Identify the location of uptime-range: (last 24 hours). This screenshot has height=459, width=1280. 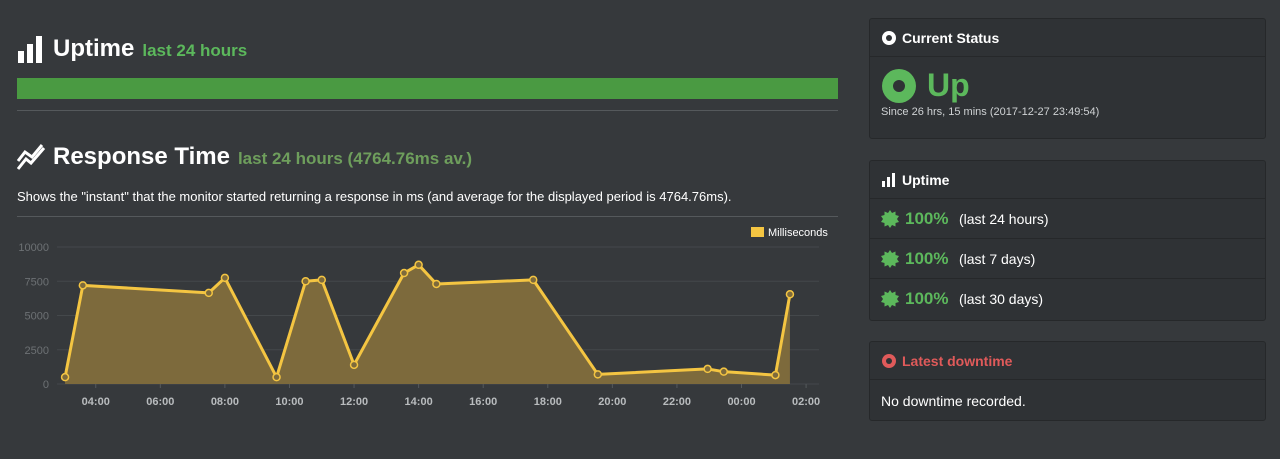
(1004, 218).